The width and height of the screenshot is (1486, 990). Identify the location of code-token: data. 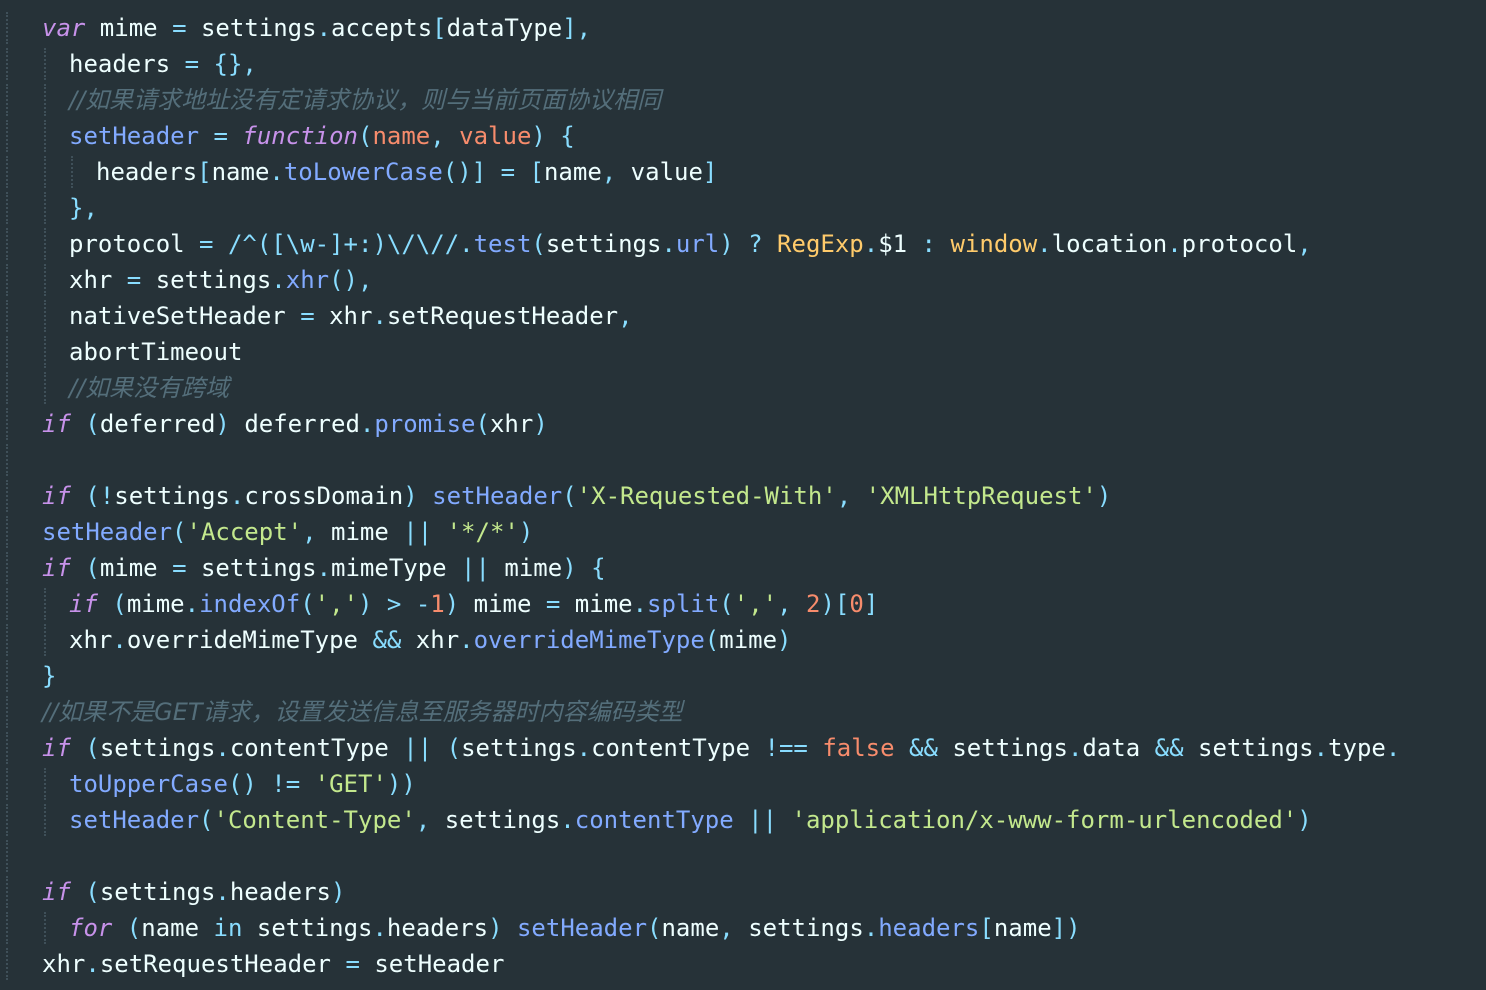
(1111, 748).